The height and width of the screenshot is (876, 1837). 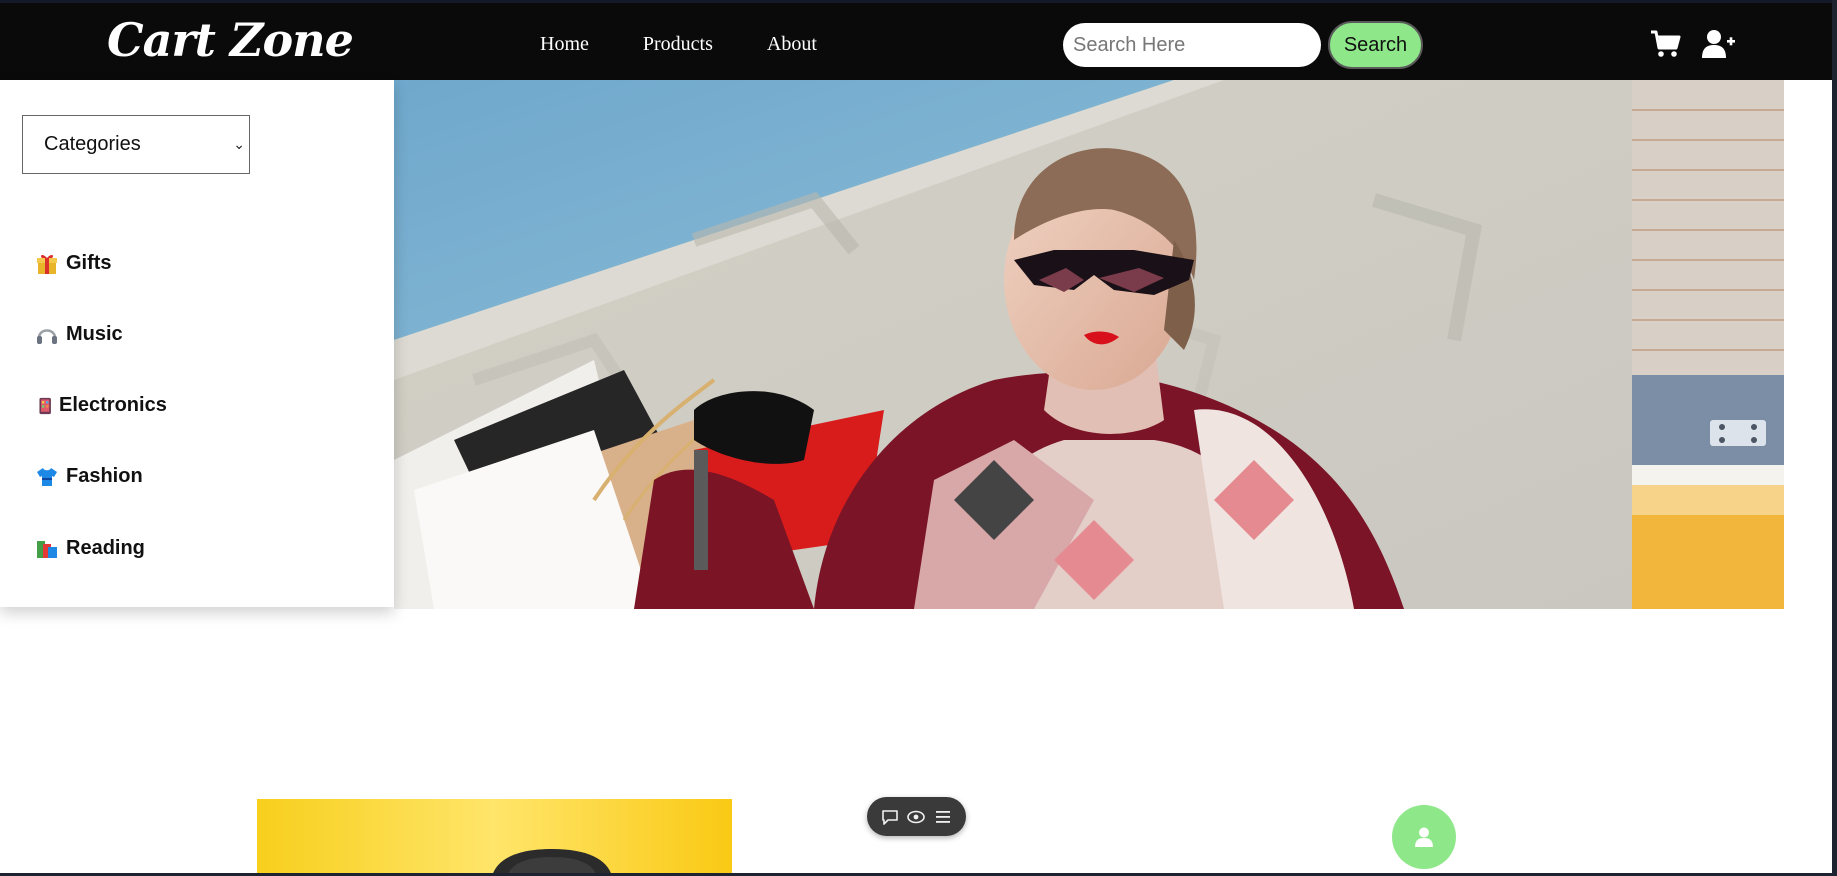 I want to click on sidebar-item-fashion: Fashion, so click(x=89, y=476).